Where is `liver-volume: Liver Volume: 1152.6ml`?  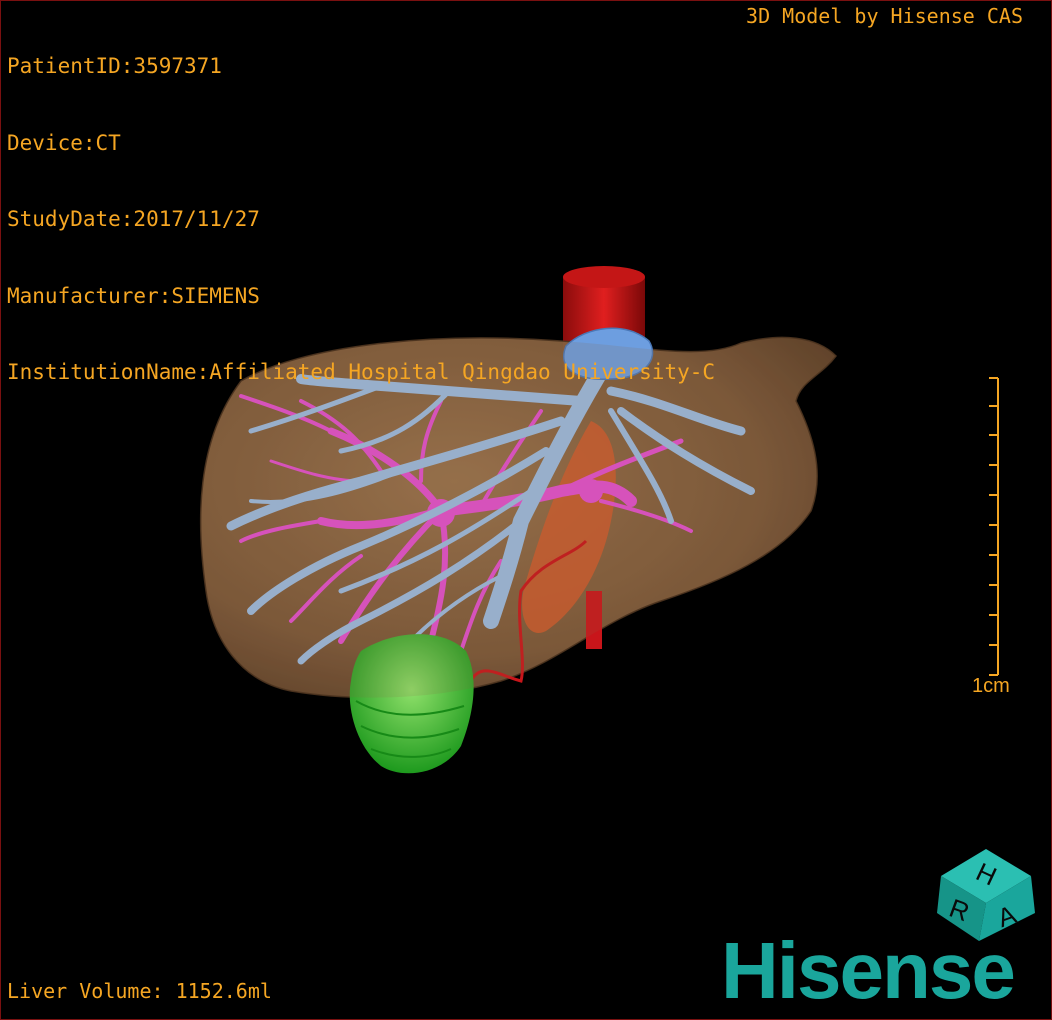 liver-volume: Liver Volume: 1152.6ml is located at coordinates (139, 991).